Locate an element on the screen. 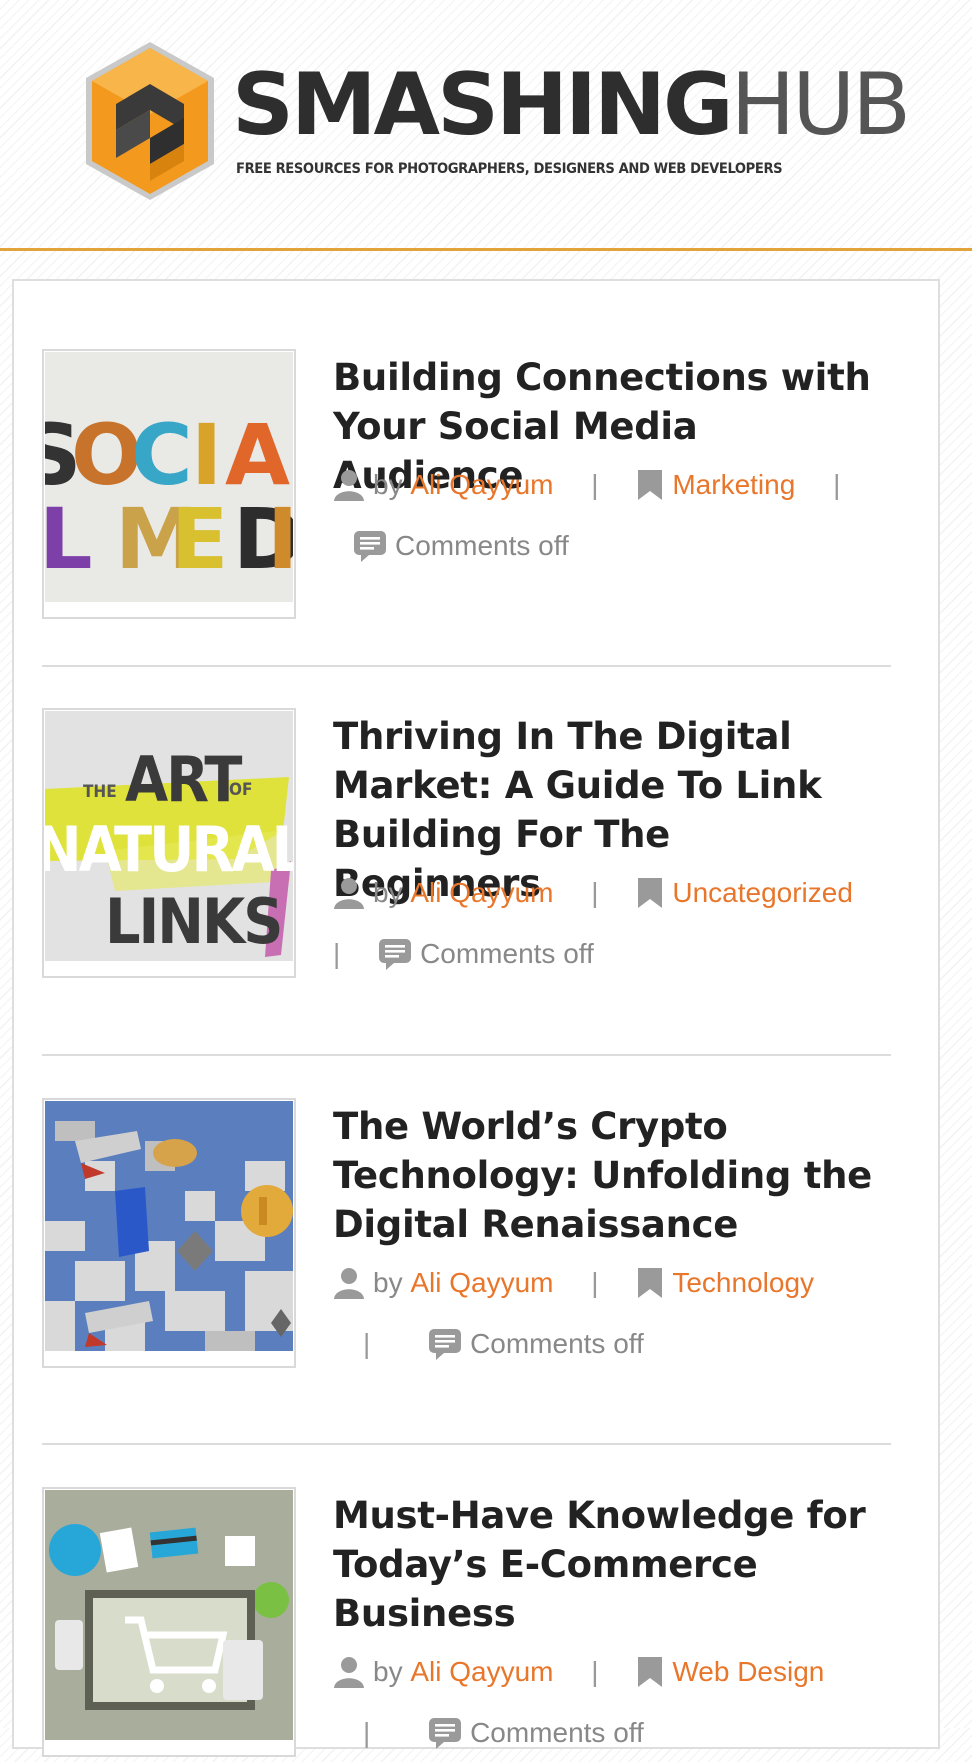 This screenshot has height=1762, width=972. thumb-letter: L is located at coordinates (69, 539).